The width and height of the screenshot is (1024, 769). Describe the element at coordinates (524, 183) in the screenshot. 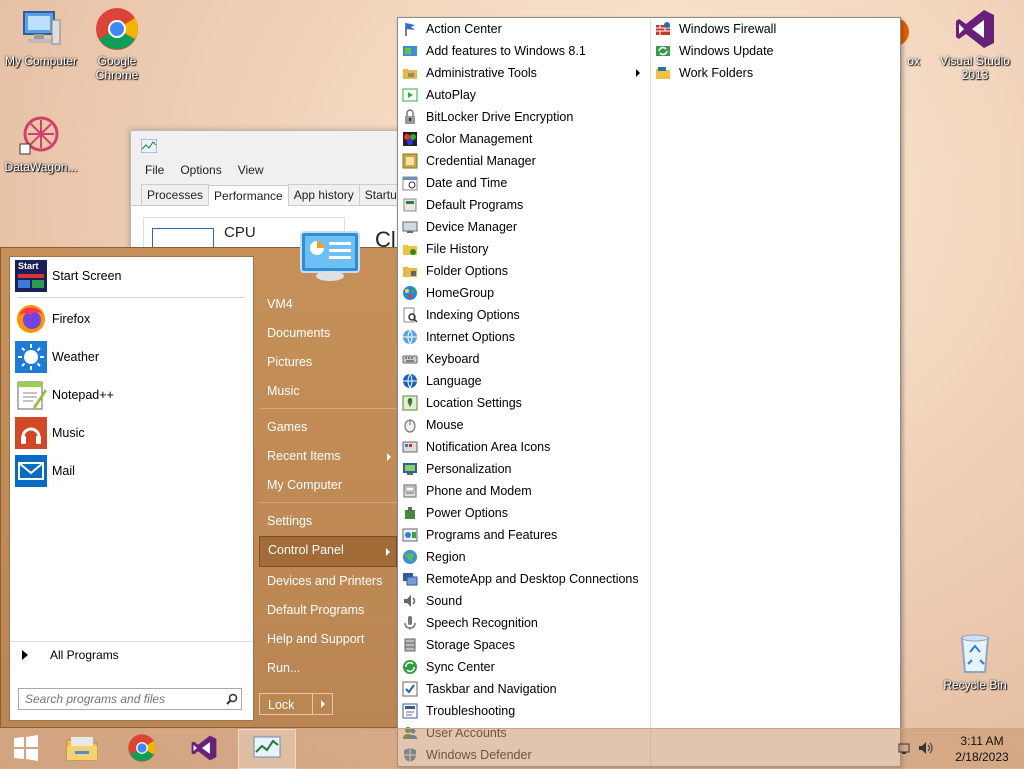

I see `control-panel-item-date-and-time: Date and Time` at that location.